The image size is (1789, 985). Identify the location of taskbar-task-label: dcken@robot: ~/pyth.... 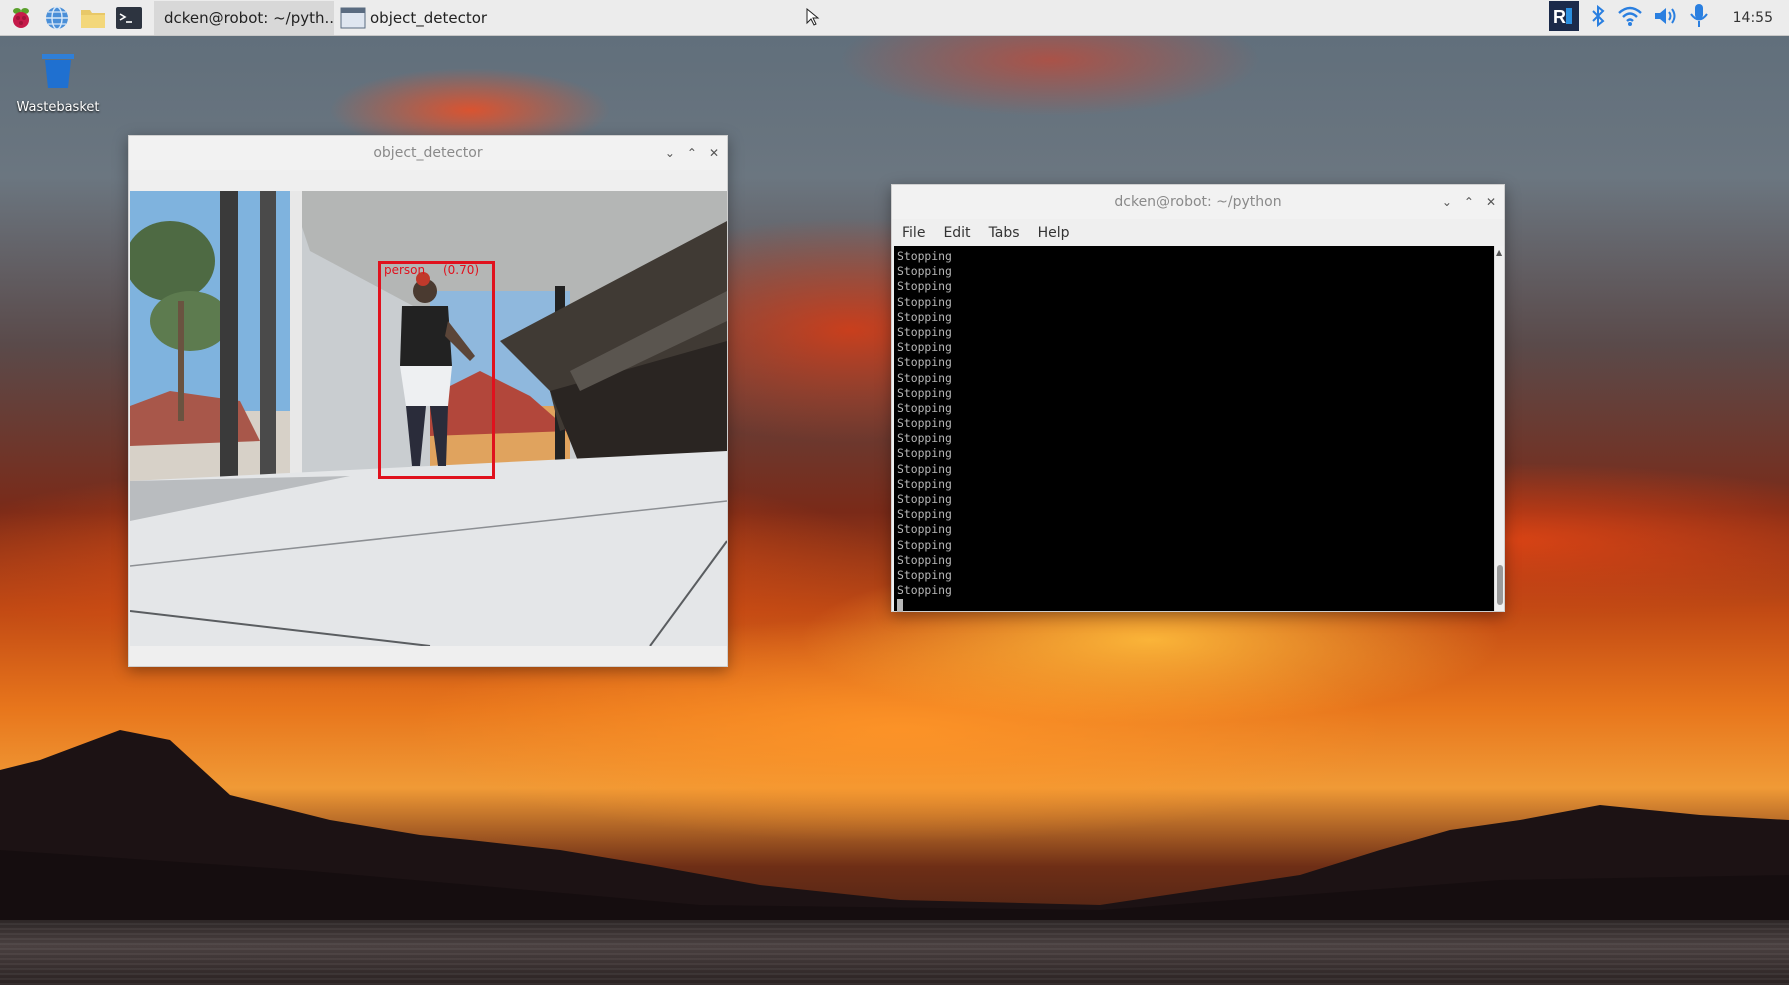
(249, 17).